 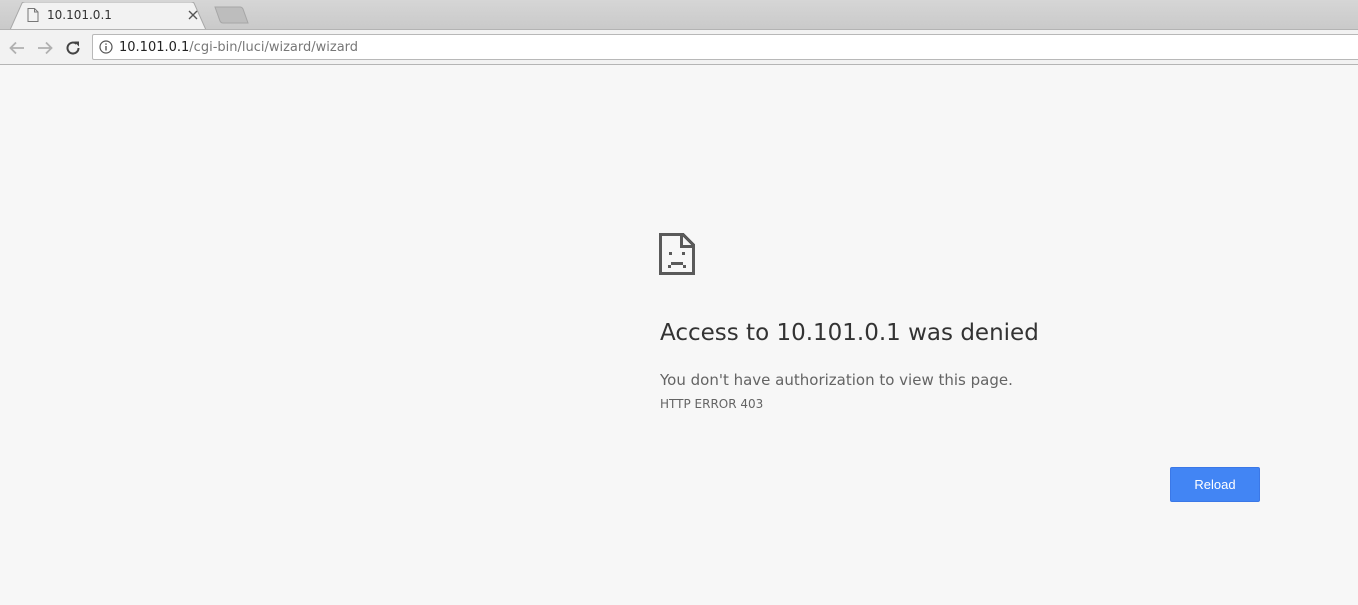 What do you see at coordinates (193, 15) in the screenshot?
I see `close-icon` at bounding box center [193, 15].